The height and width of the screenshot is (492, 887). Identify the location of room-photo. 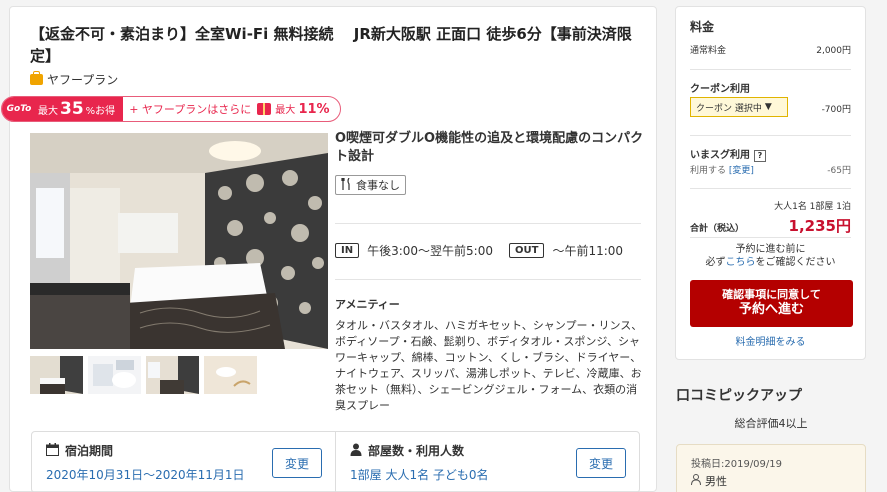
(179, 241).